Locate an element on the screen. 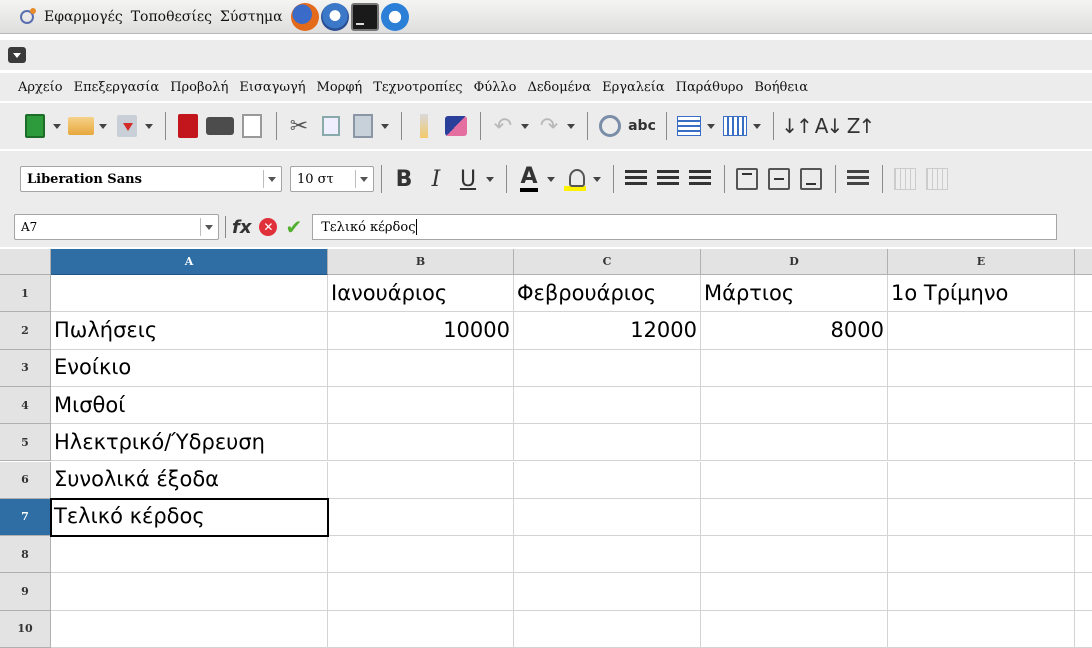  row-header-8: 8 is located at coordinates (25, 555).